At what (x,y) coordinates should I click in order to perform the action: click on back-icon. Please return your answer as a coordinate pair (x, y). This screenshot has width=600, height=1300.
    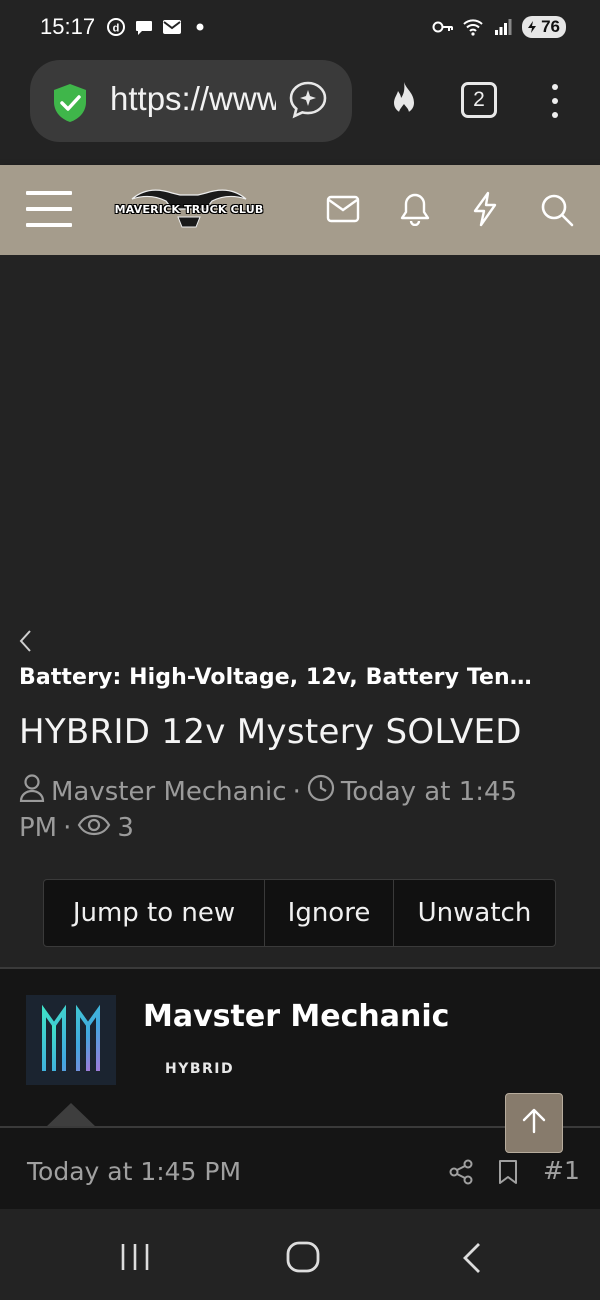
    Looking at the image, I should click on (472, 1260).